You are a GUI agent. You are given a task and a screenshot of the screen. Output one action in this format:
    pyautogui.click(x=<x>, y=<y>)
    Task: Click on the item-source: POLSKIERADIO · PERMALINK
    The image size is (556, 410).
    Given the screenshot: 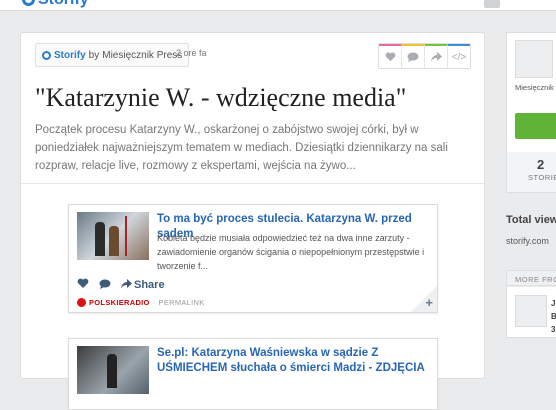 What is the action you would take?
    pyautogui.click(x=141, y=302)
    